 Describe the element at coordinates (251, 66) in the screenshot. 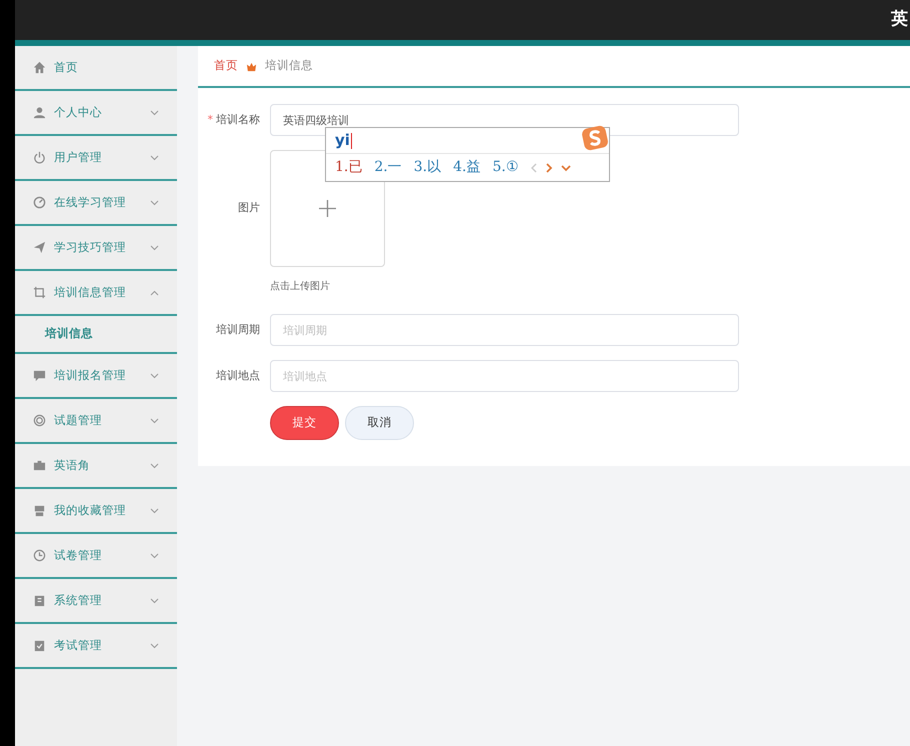

I see `crown-icon` at that location.